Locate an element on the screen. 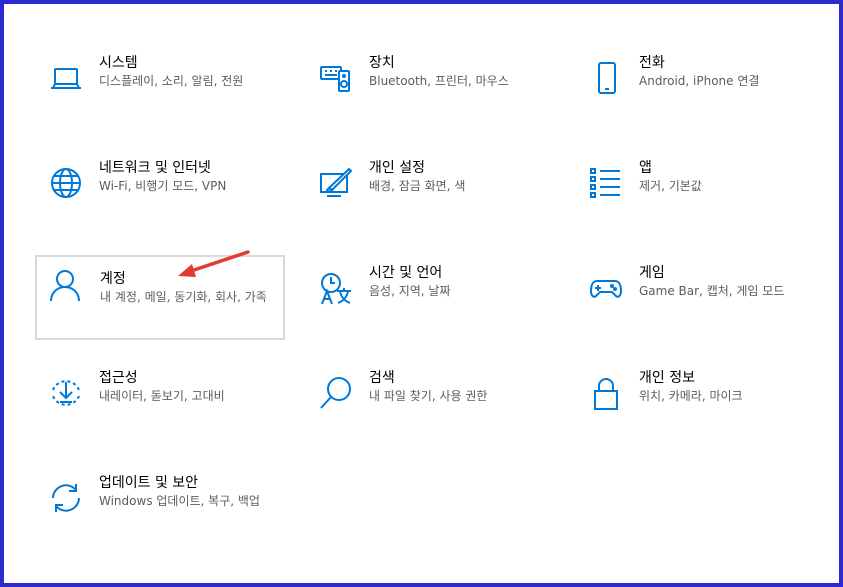 The image size is (843, 587). tile-phone: 전화 Android, iPhone 연결 is located at coordinates (701, 90).